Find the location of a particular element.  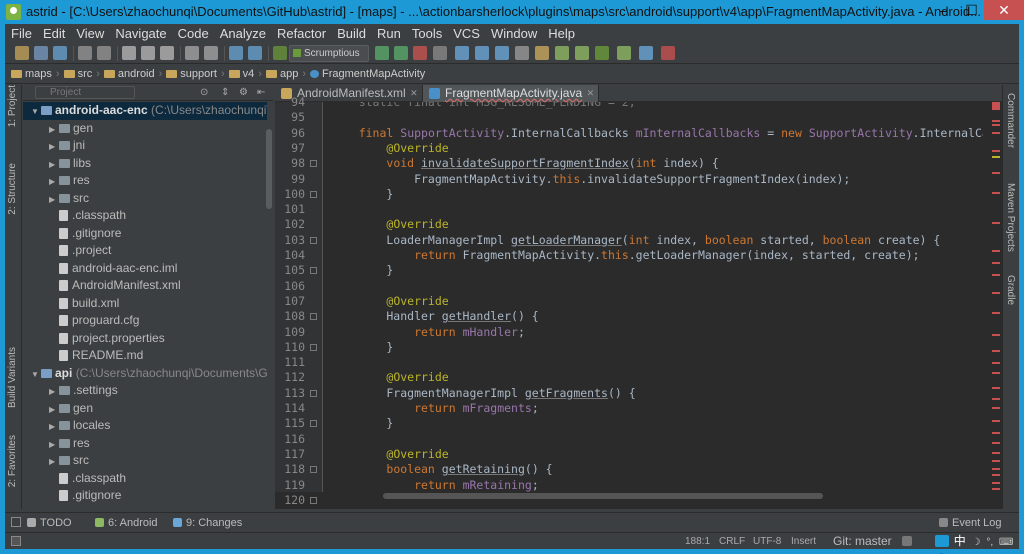

status-toggle-icon is located at coordinates (16, 541).